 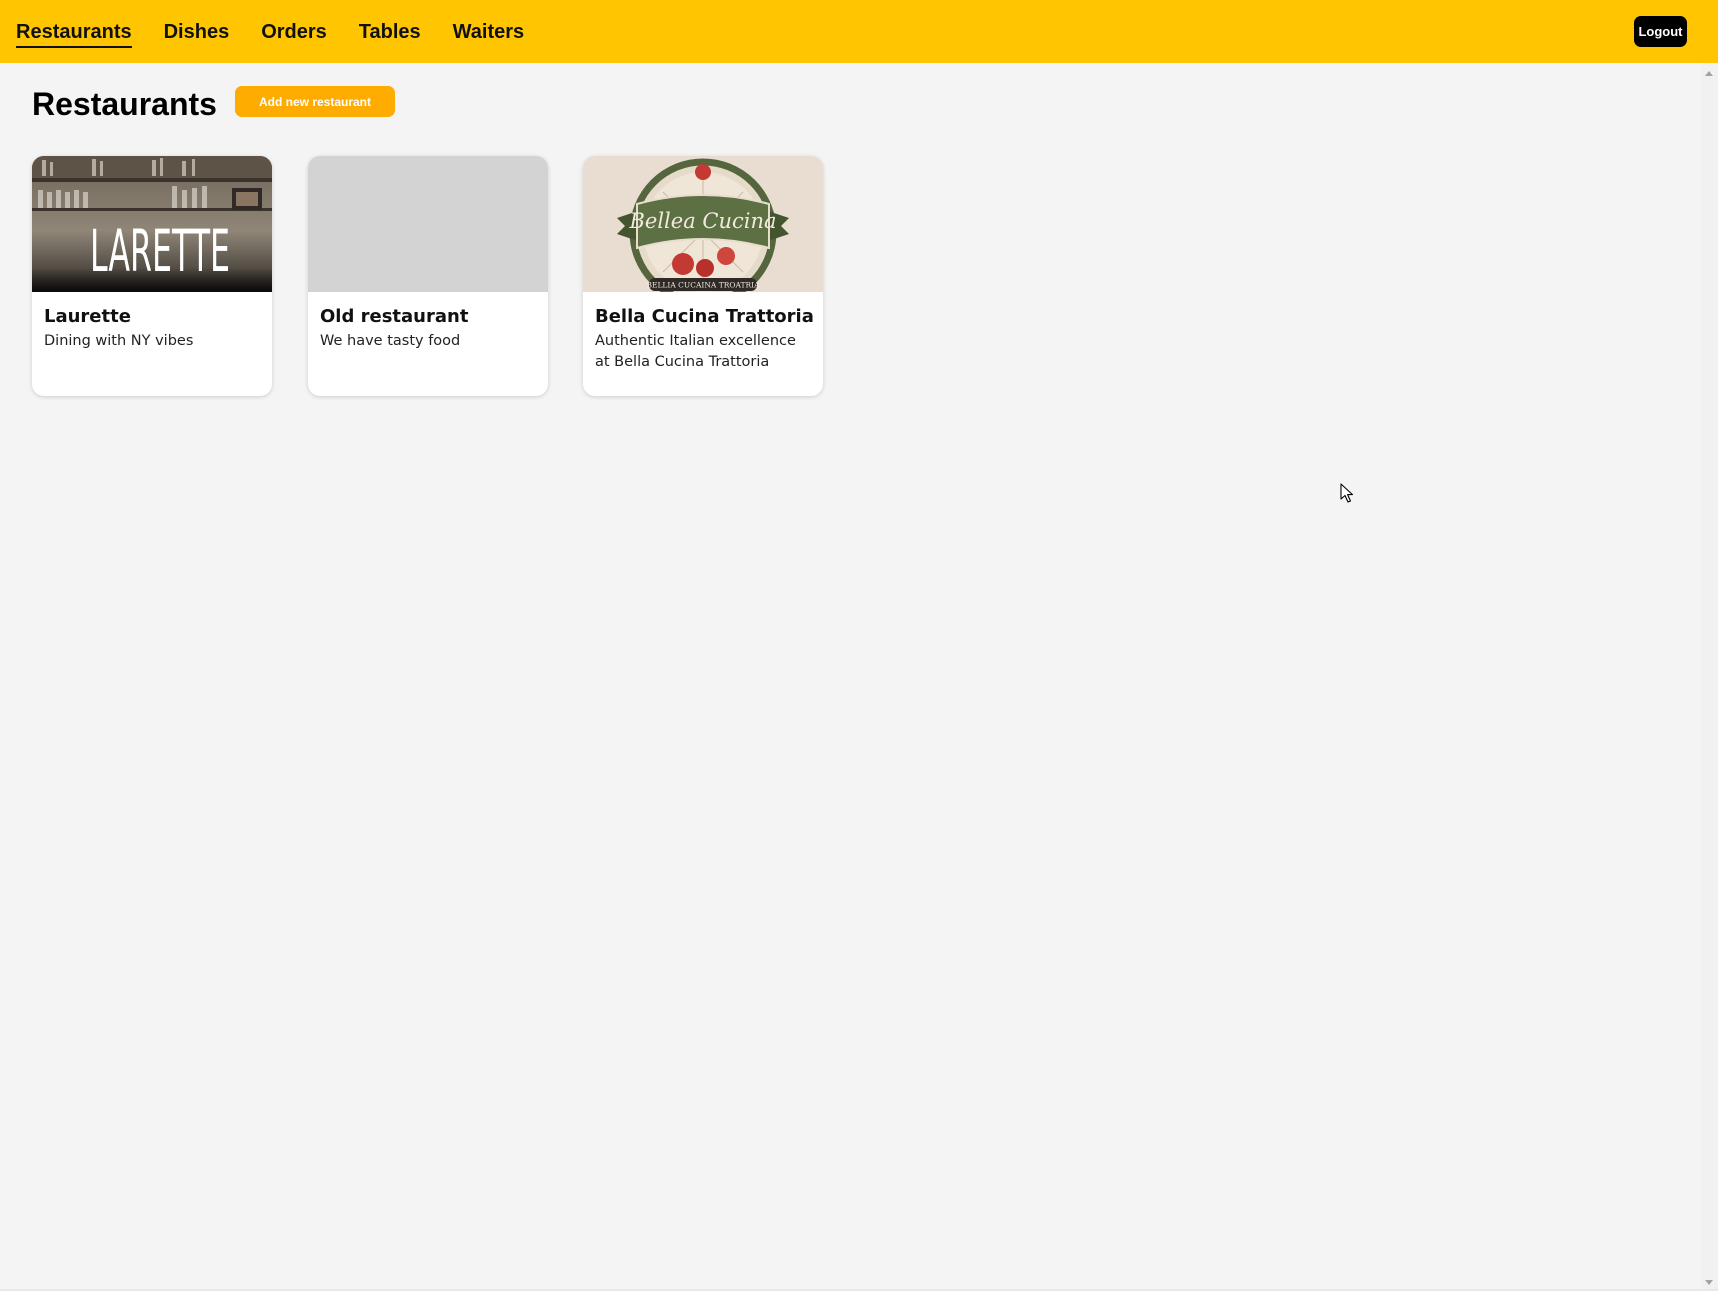 I want to click on restaurant-logo: Bellea Cucina BELLIA CUCAINA TROATRIA, so click(x=703, y=224).